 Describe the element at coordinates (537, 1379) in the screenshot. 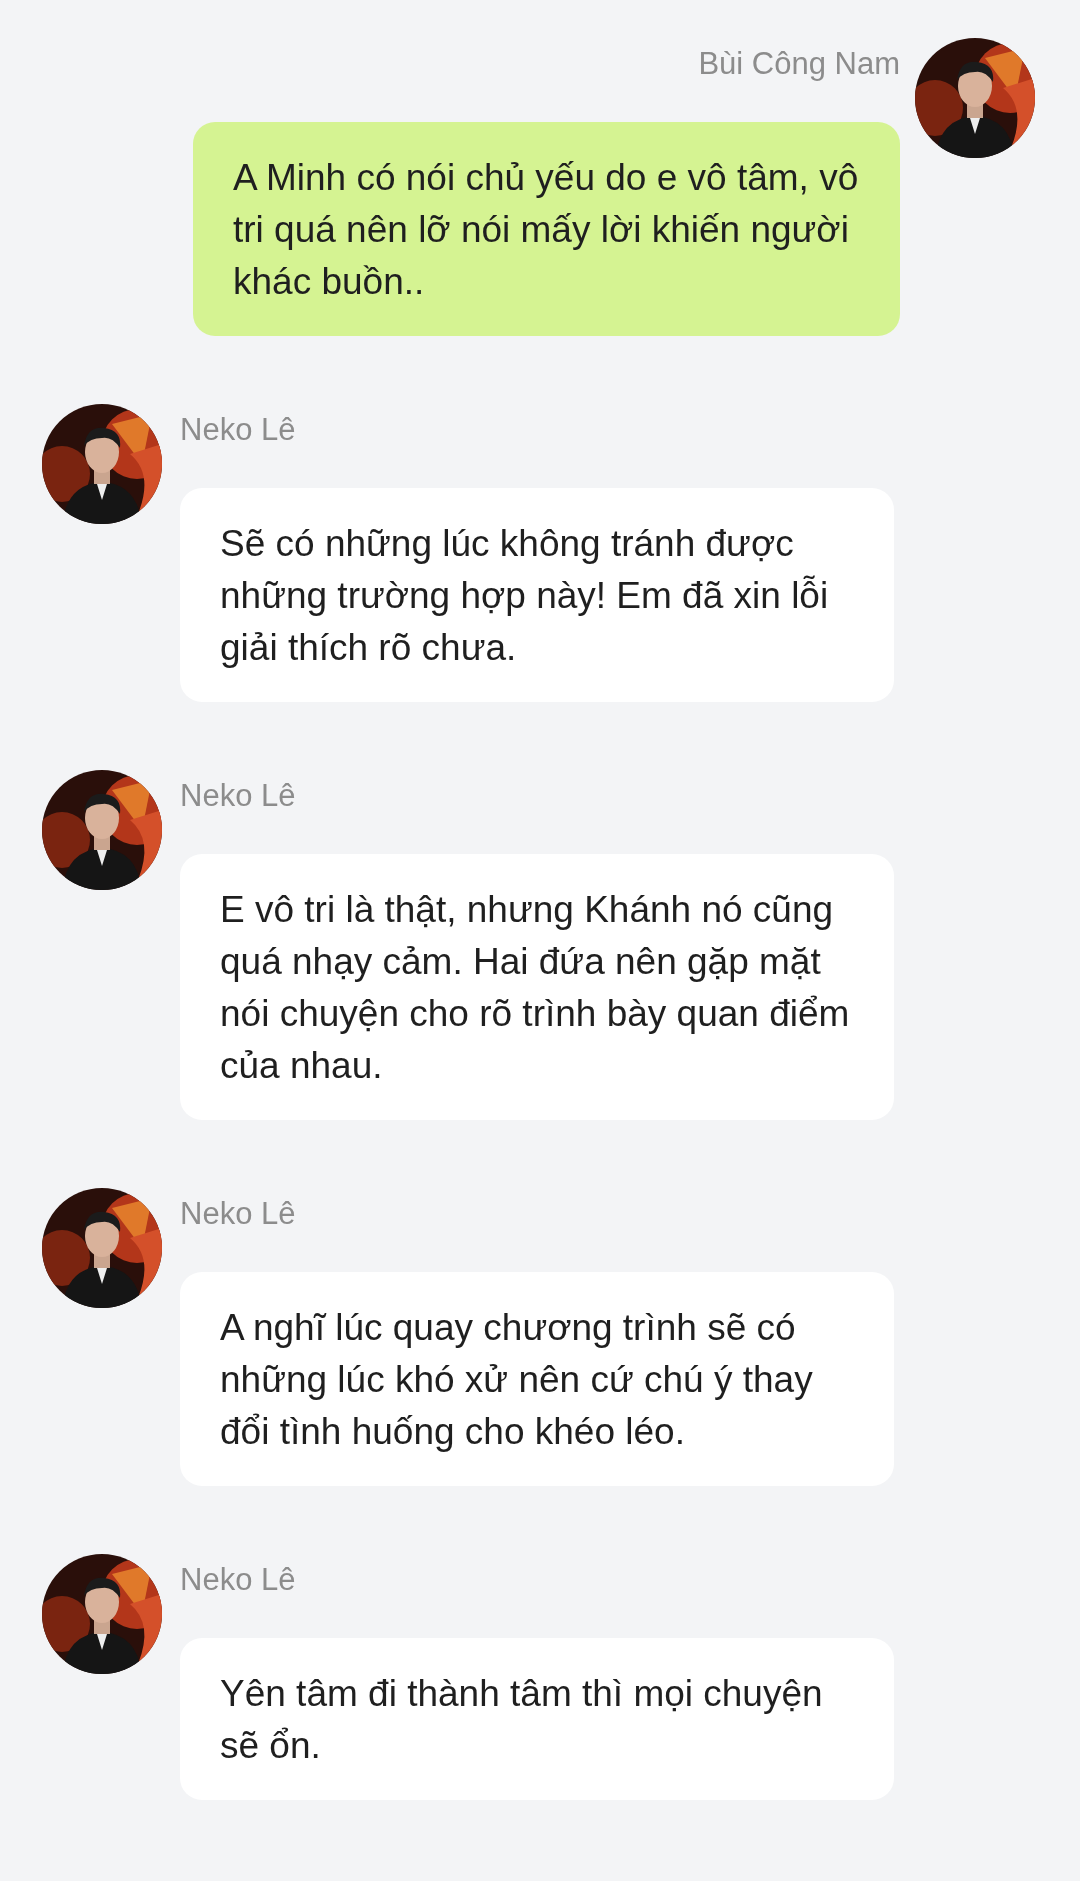

I see `message-bubble: A nghĩ lúc quay chương trình sẽ có những lúc khó xử nên cứ chú ý thay đổi tình huống cho khéo léo.` at that location.